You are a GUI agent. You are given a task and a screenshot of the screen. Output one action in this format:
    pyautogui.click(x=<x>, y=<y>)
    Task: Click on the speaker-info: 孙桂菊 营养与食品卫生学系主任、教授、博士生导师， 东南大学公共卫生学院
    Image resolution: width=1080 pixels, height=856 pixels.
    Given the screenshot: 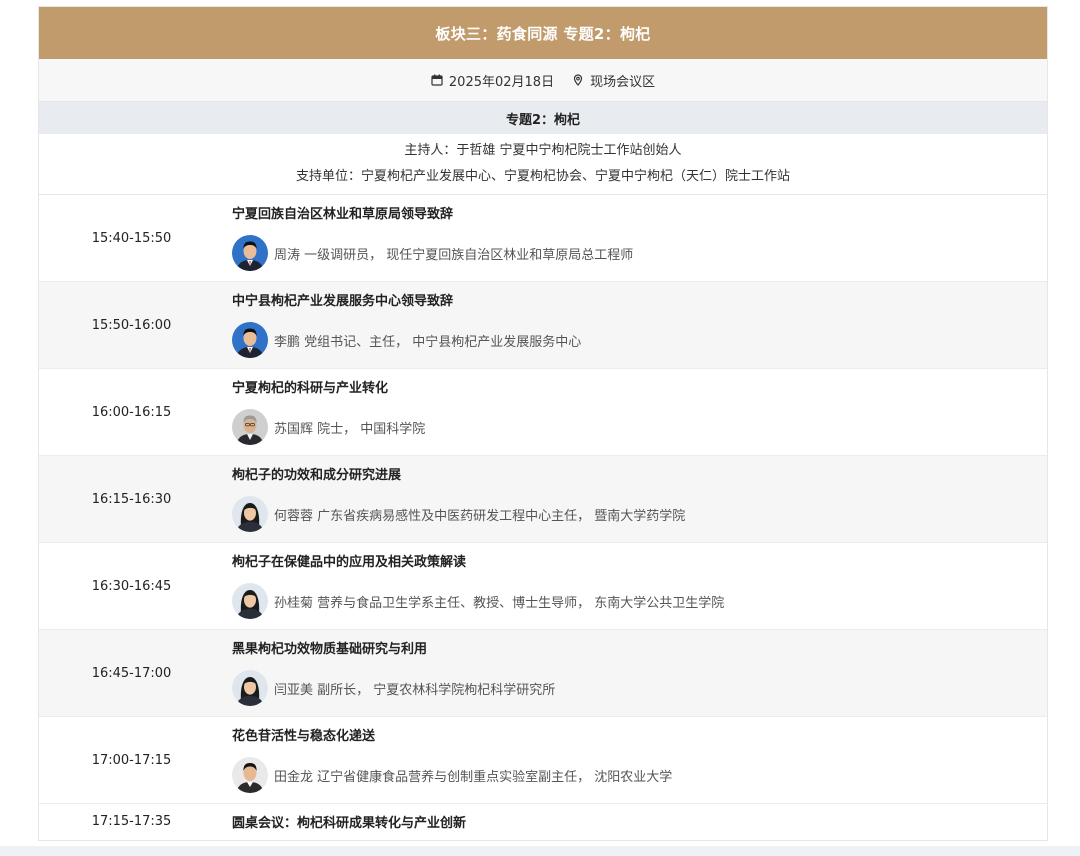 What is the action you would take?
    pyautogui.click(x=478, y=601)
    